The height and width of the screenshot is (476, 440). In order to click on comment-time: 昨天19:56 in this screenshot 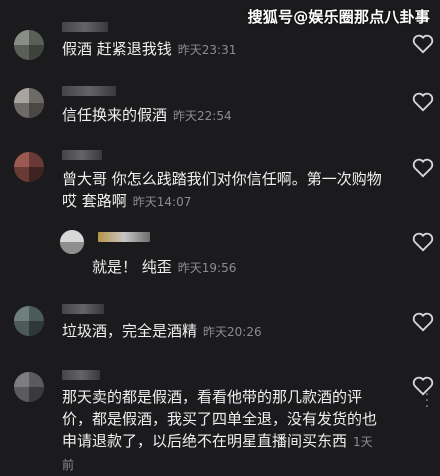, I will do `click(207, 268)`.